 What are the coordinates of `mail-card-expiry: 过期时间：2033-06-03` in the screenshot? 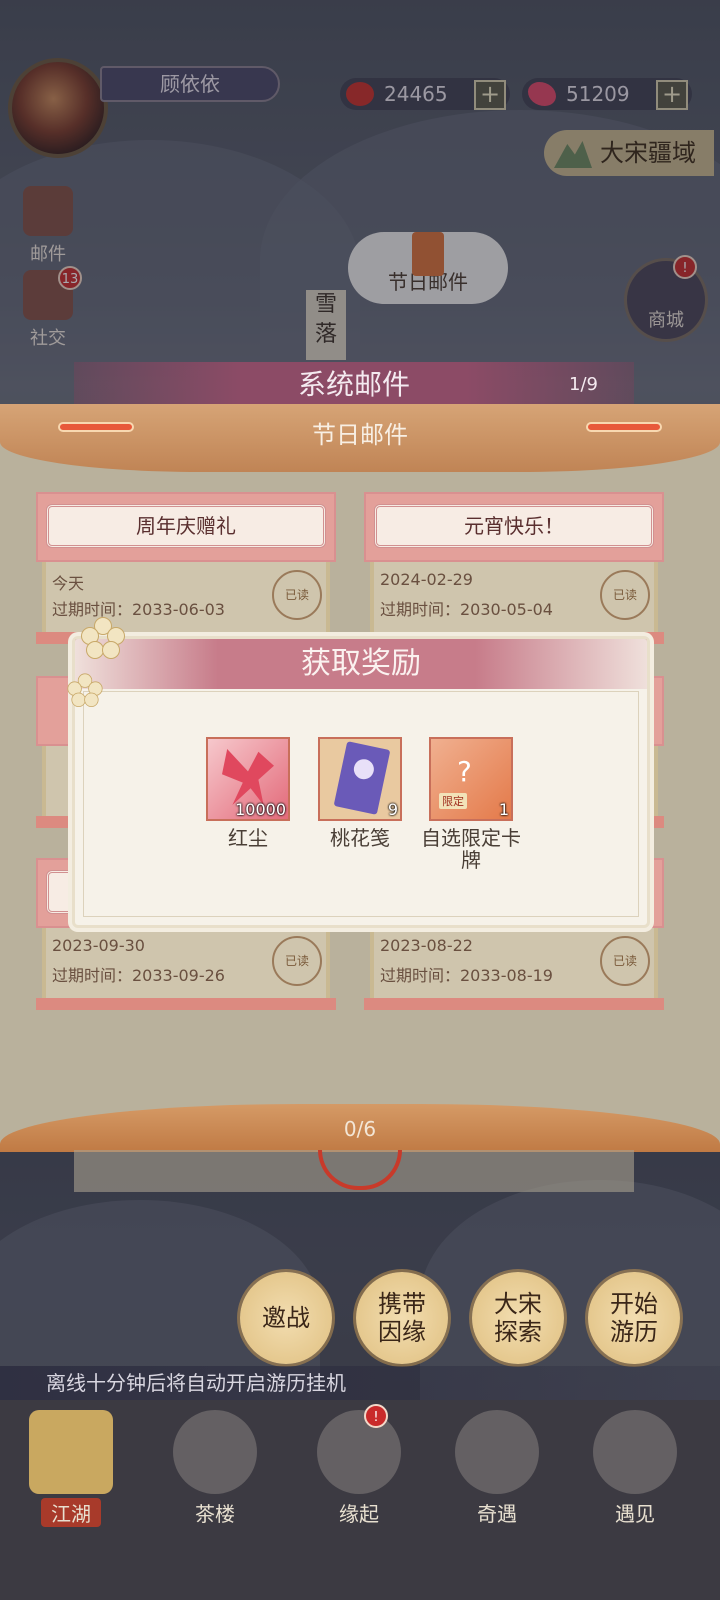 It's located at (138, 609).